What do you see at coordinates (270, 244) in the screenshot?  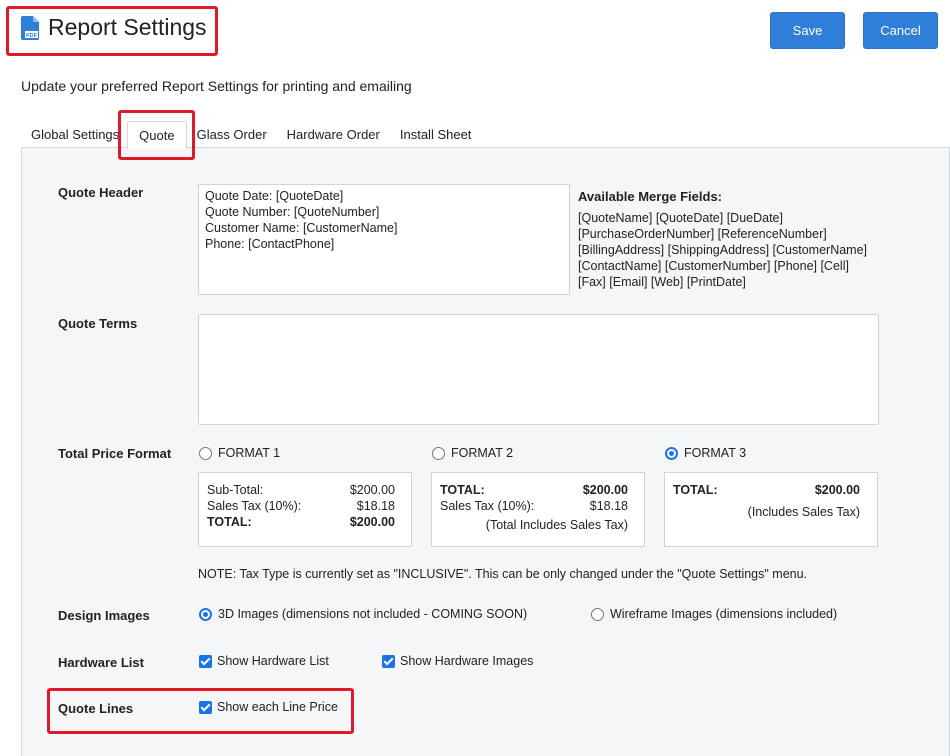 I see `quote-header-line: Phone: [ContactPhone]` at bounding box center [270, 244].